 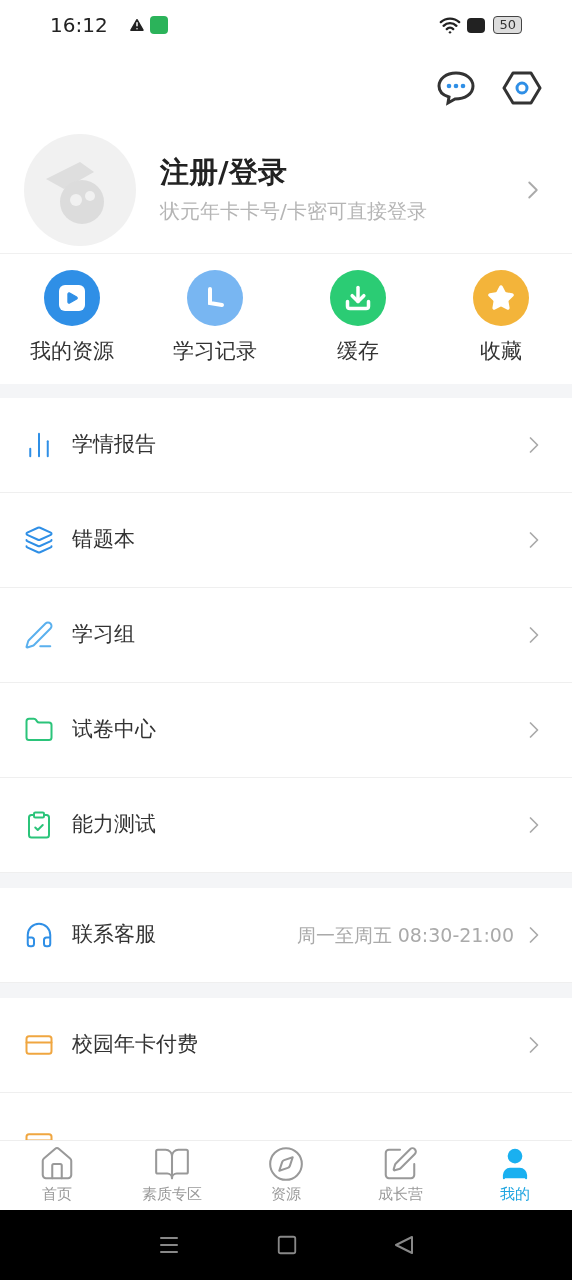 I want to click on menu-item: 学习组, so click(x=296, y=635).